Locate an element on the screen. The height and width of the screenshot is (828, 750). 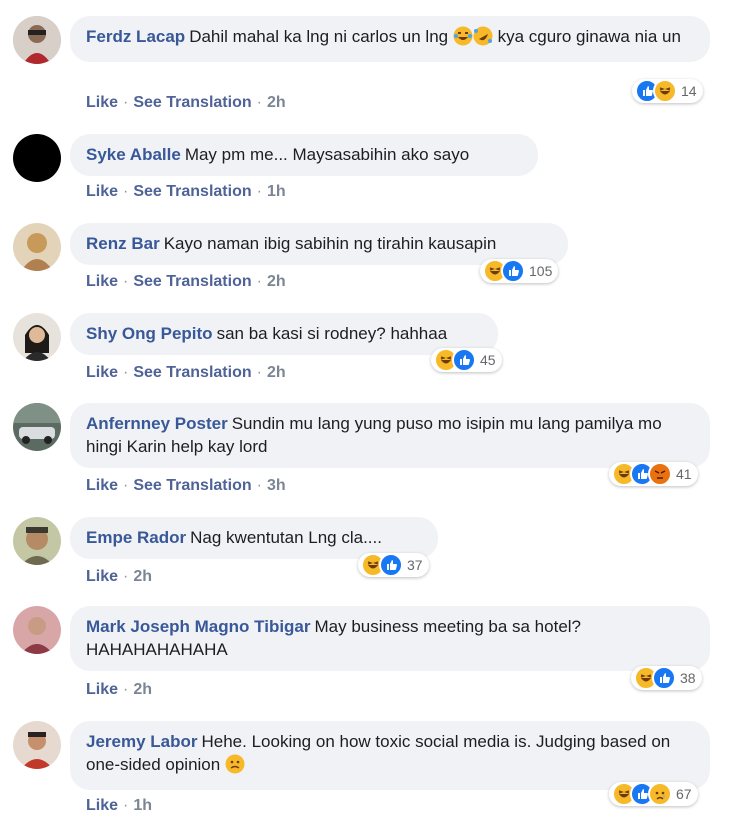
frowning-emoji-icon is located at coordinates (235, 767).